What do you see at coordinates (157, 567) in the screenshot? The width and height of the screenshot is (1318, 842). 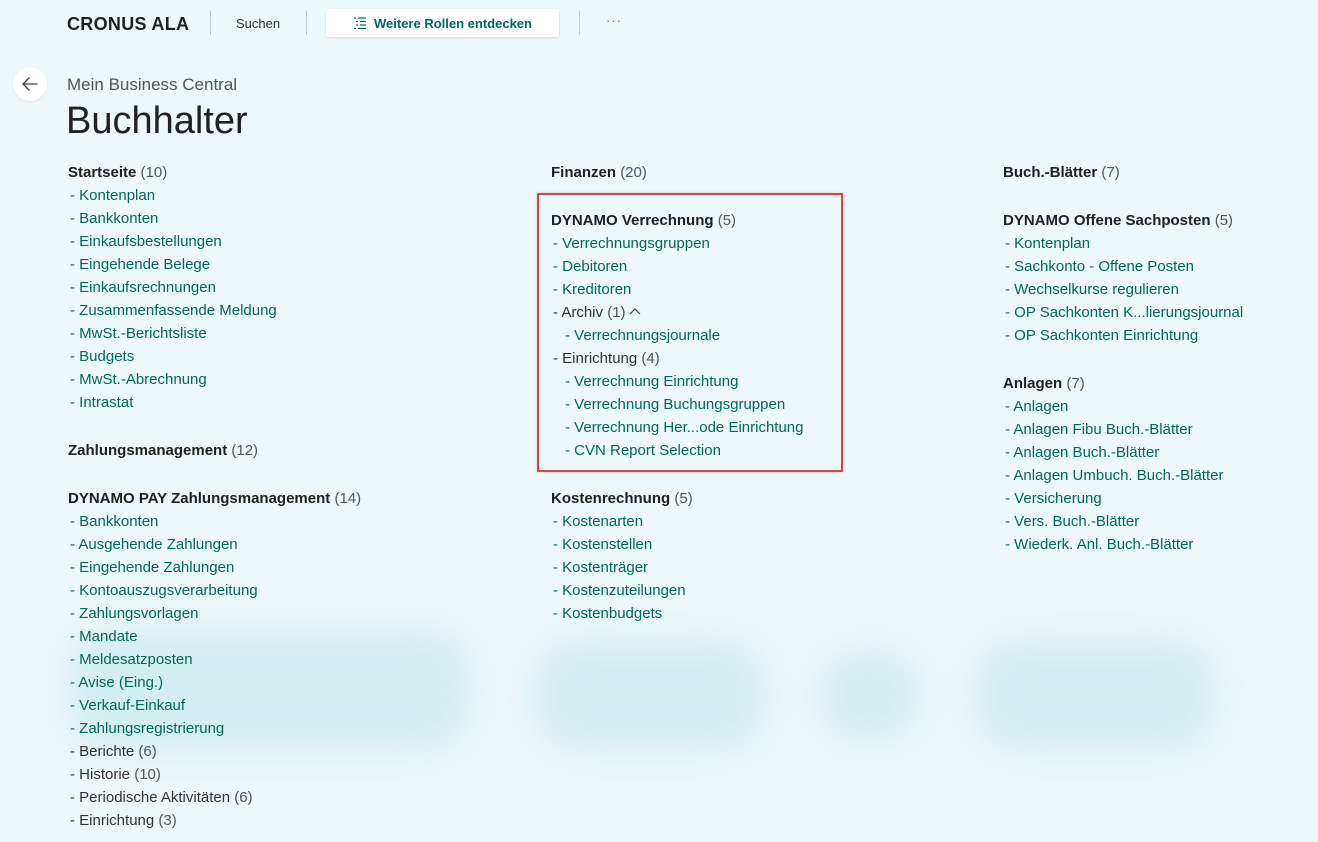 I see `item-label: Eingehende Zahlungen` at bounding box center [157, 567].